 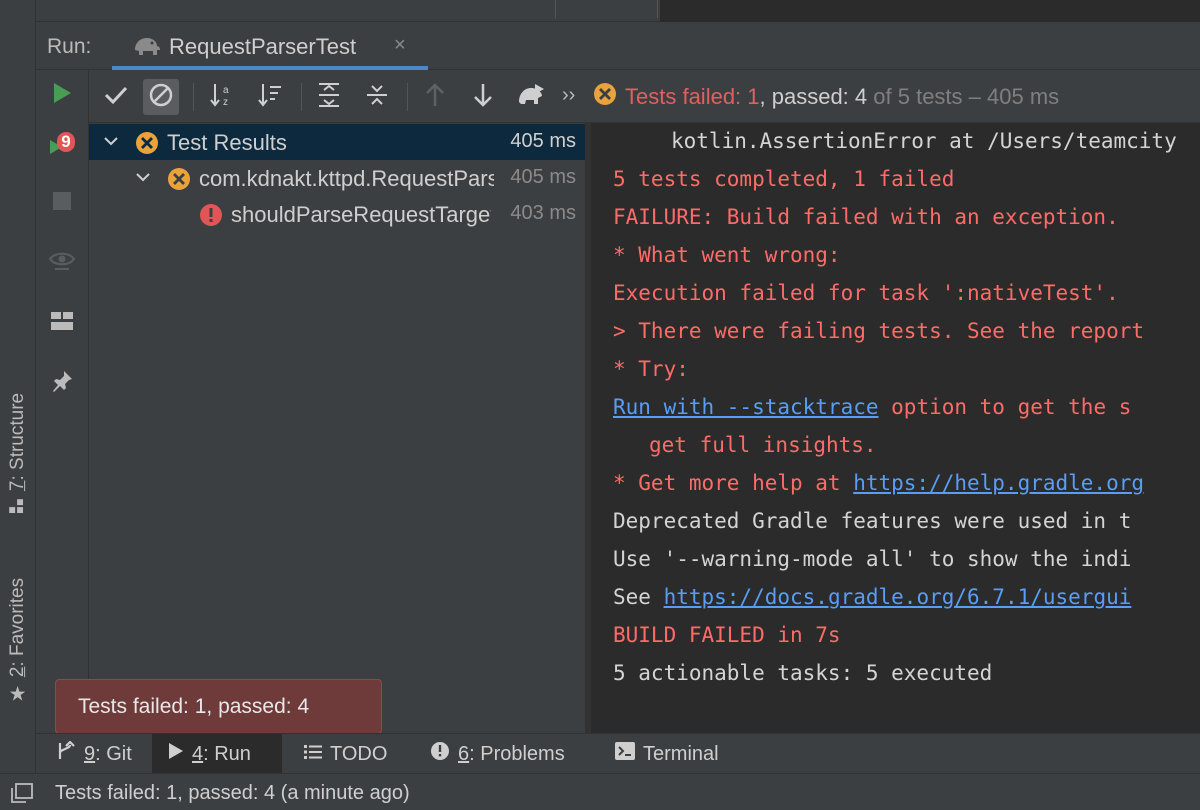 I want to click on rerun-failed-tests-button: 9, so click(x=62, y=145).